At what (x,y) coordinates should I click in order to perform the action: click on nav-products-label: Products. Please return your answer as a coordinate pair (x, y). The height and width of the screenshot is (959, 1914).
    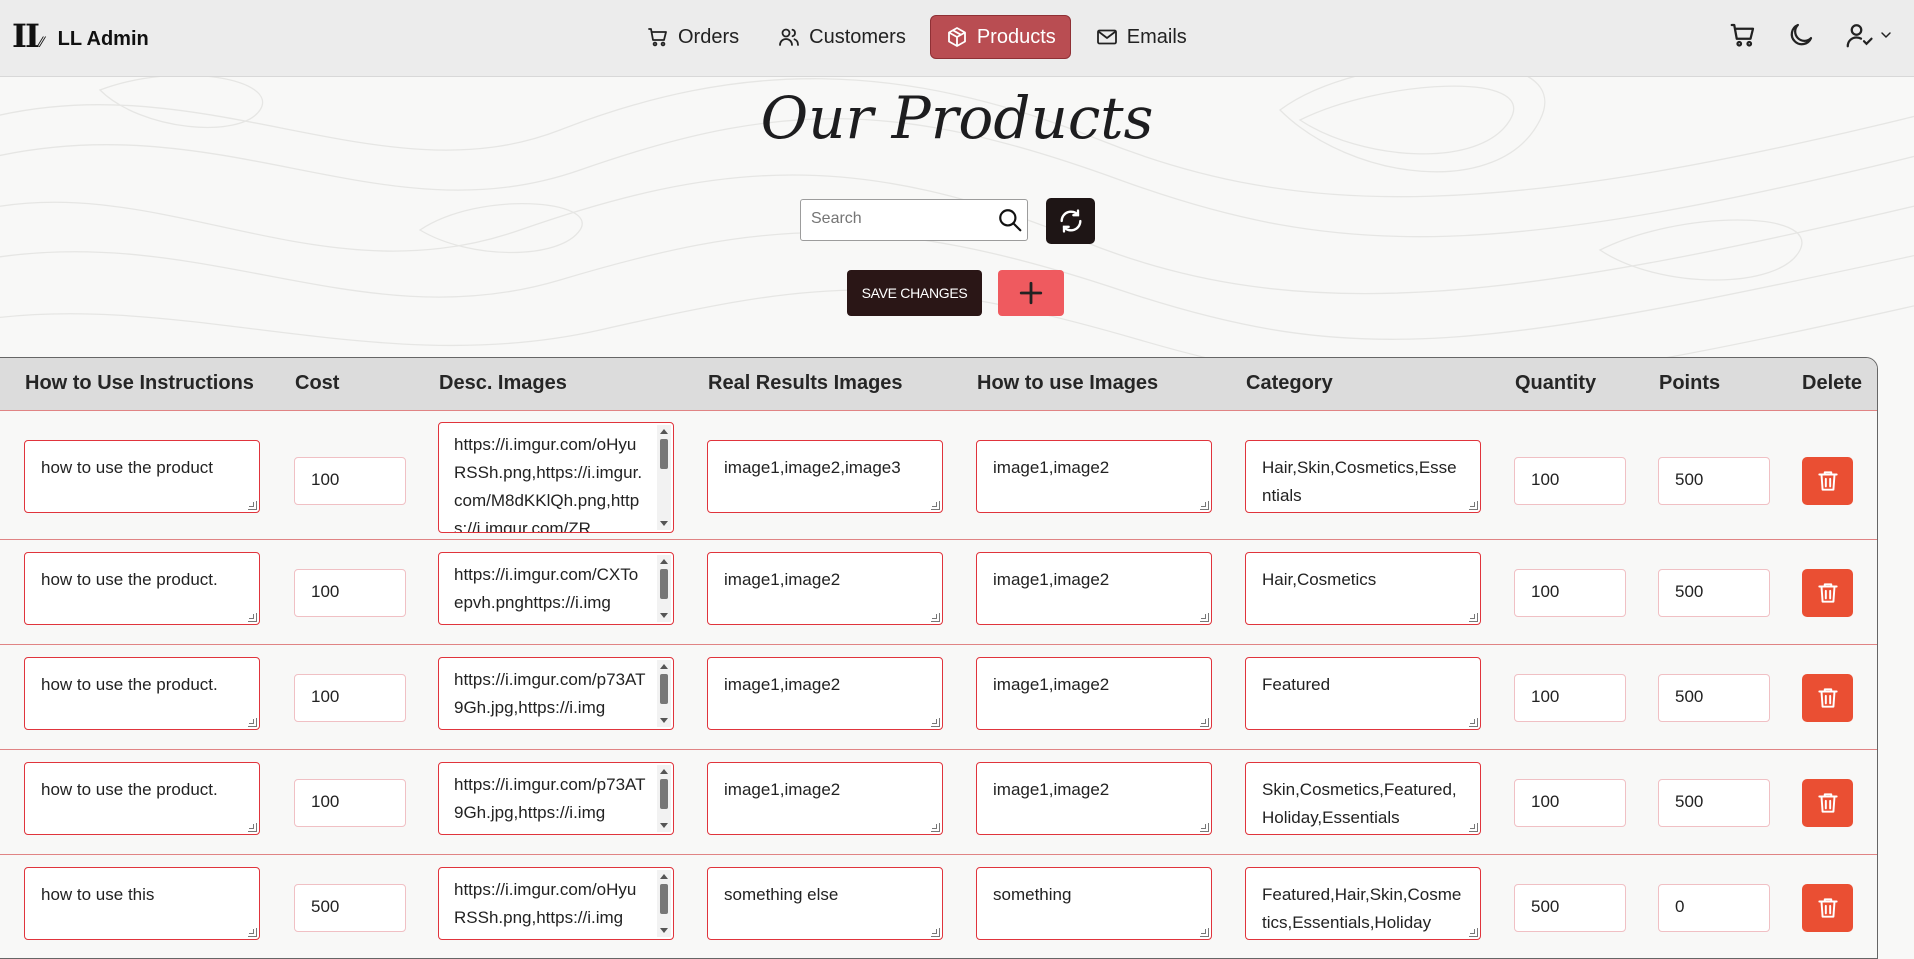
    Looking at the image, I should click on (1016, 36).